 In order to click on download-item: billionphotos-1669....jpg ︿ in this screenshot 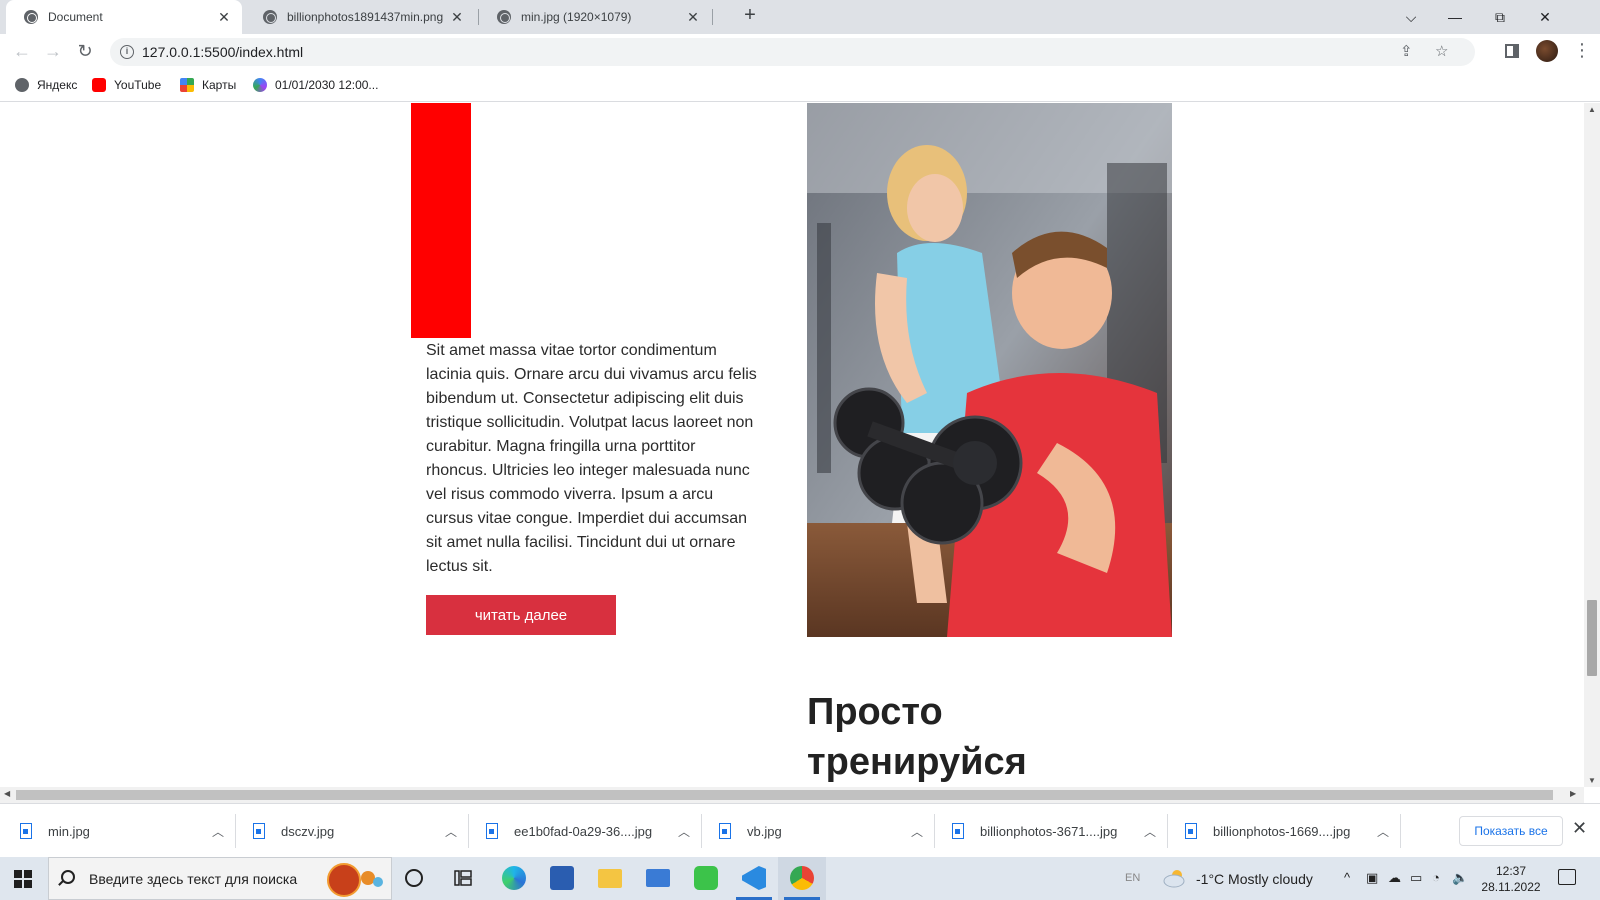, I will do `click(1281, 831)`.